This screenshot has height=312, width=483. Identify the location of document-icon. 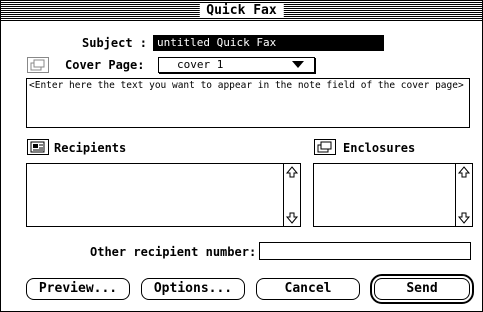
(324, 147).